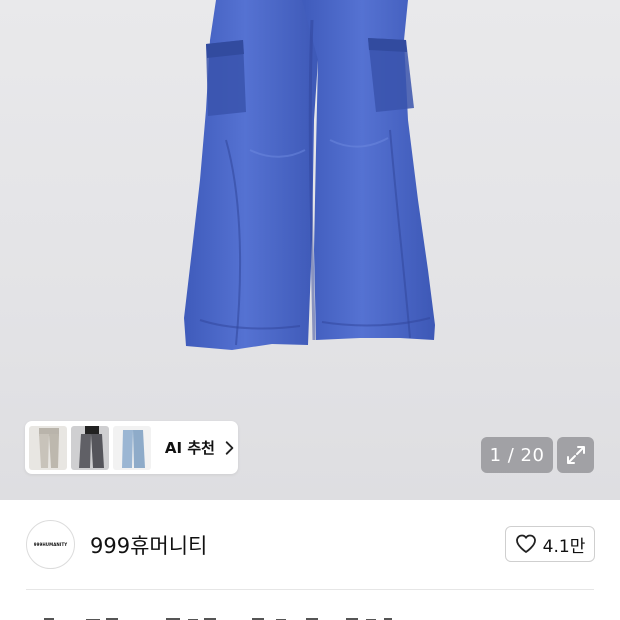 The width and height of the screenshot is (620, 620). What do you see at coordinates (306, 615) in the screenshot?
I see `description-cropped` at bounding box center [306, 615].